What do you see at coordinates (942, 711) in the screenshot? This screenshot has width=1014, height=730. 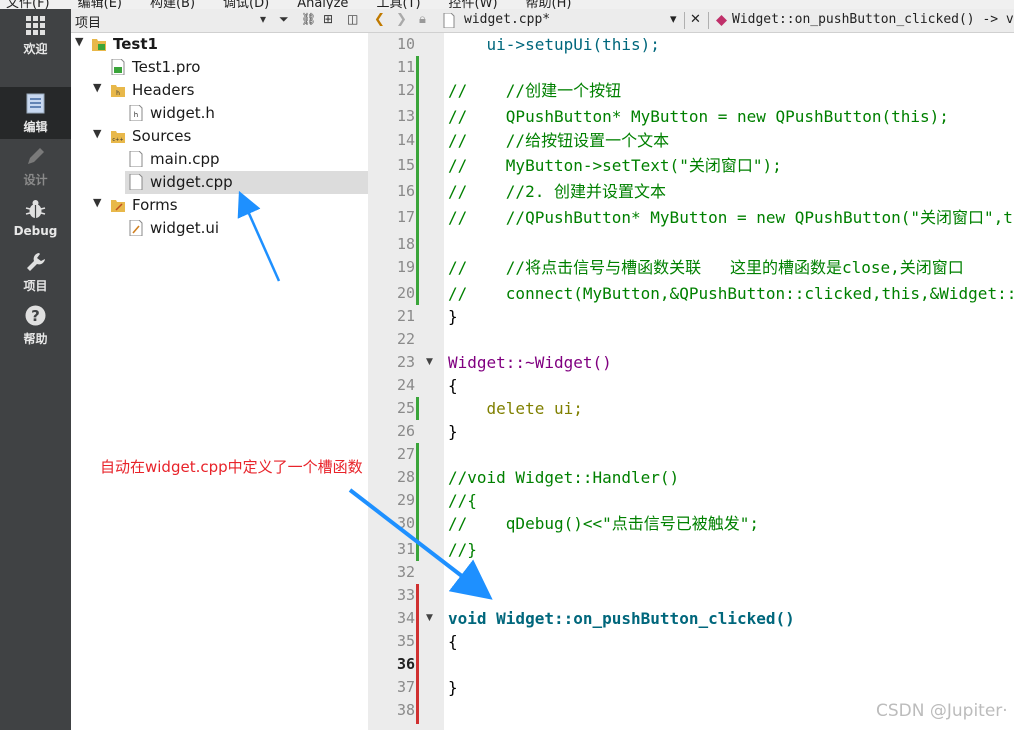 I see `watermark: CSDN @Jupiter·` at bounding box center [942, 711].